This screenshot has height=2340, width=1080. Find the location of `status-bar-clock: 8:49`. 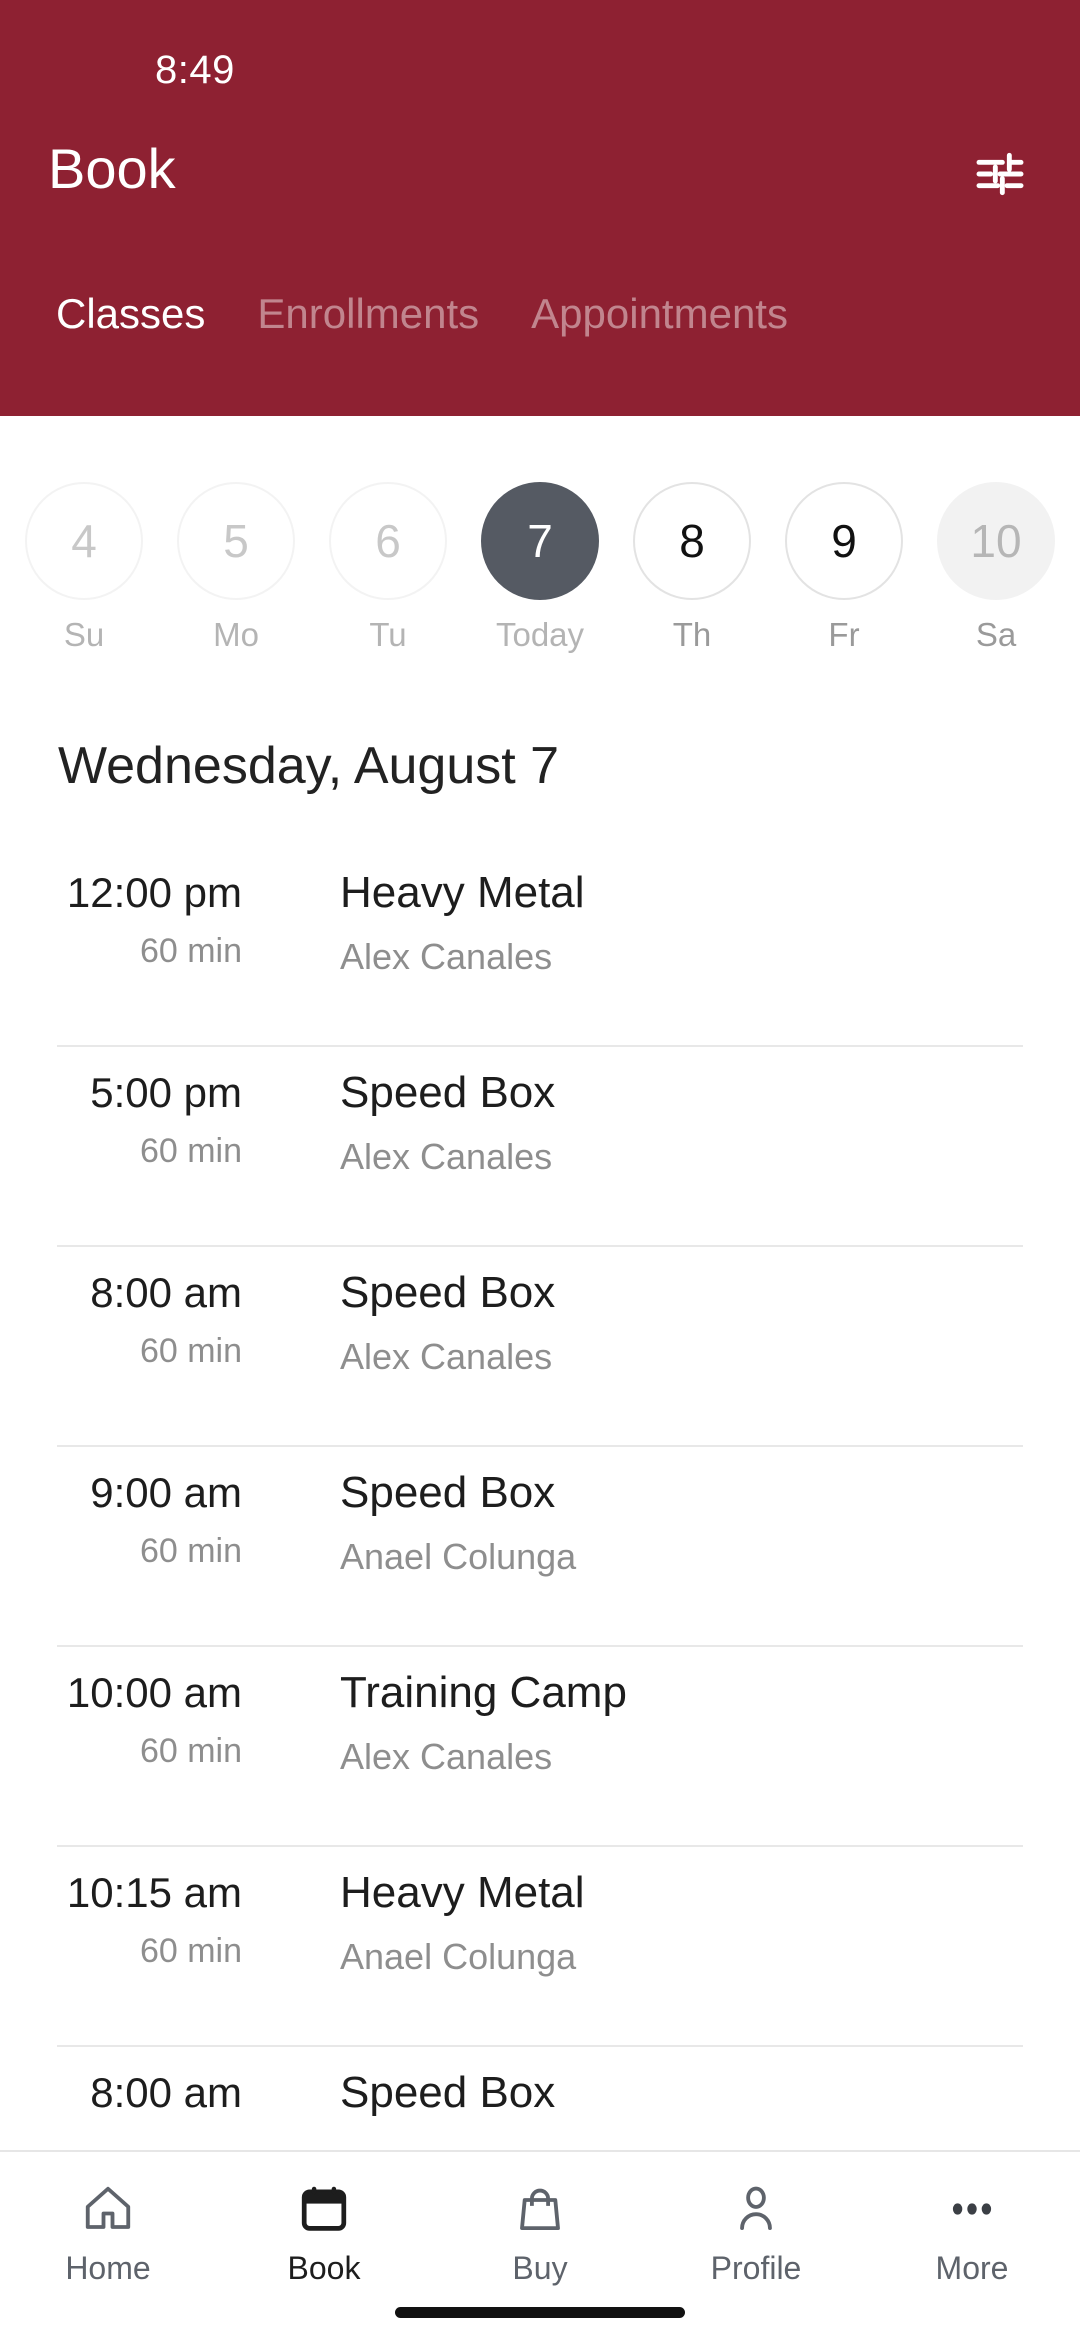

status-bar-clock: 8:49 is located at coordinates (195, 70).